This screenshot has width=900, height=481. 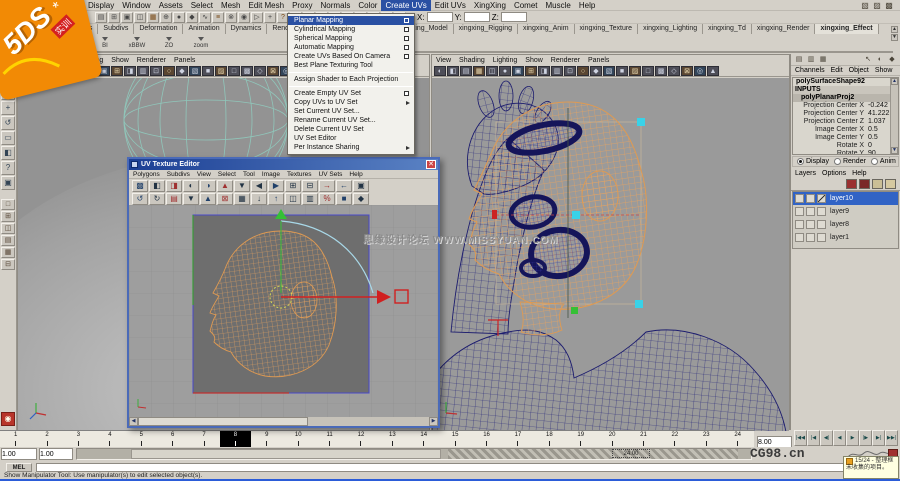 I want to click on panel-layout-icon: ▤, so click(x=799, y=59).